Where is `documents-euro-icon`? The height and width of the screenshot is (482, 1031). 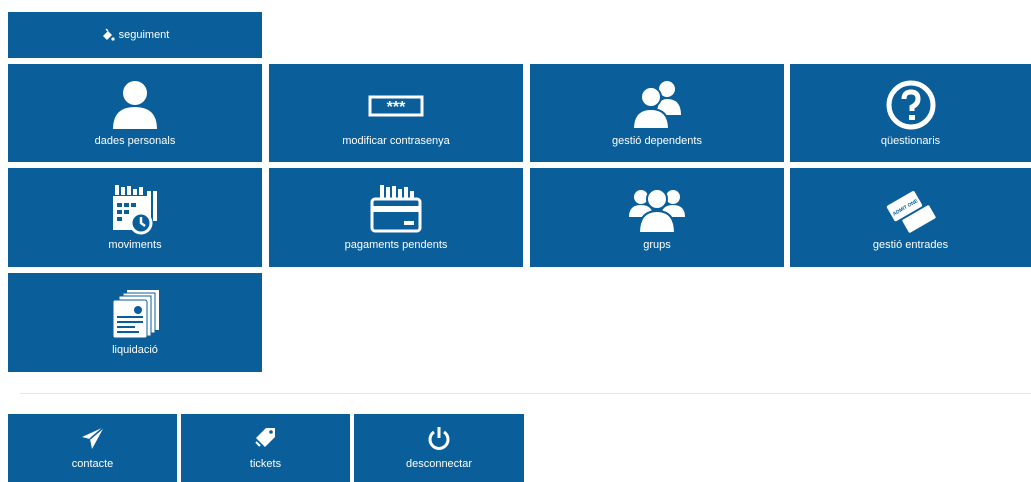 documents-euro-icon is located at coordinates (135, 314).